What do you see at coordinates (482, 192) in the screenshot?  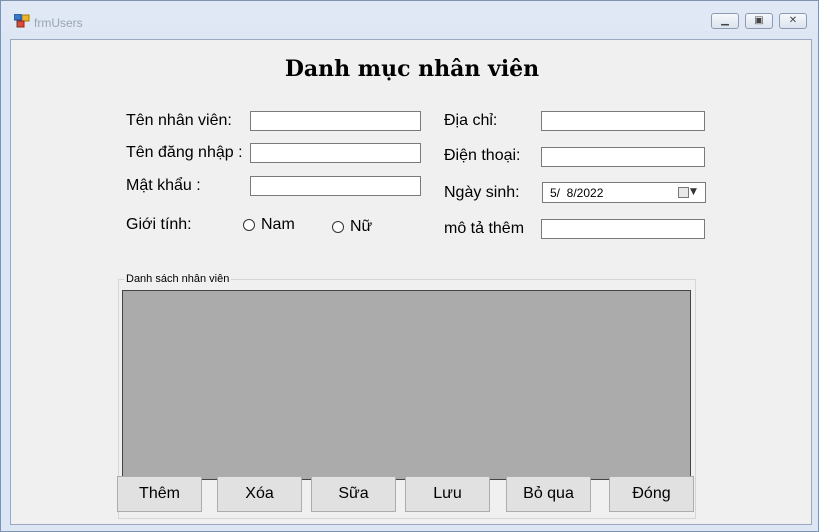 I see `ngay-sinh-label: Ngày sinh:` at bounding box center [482, 192].